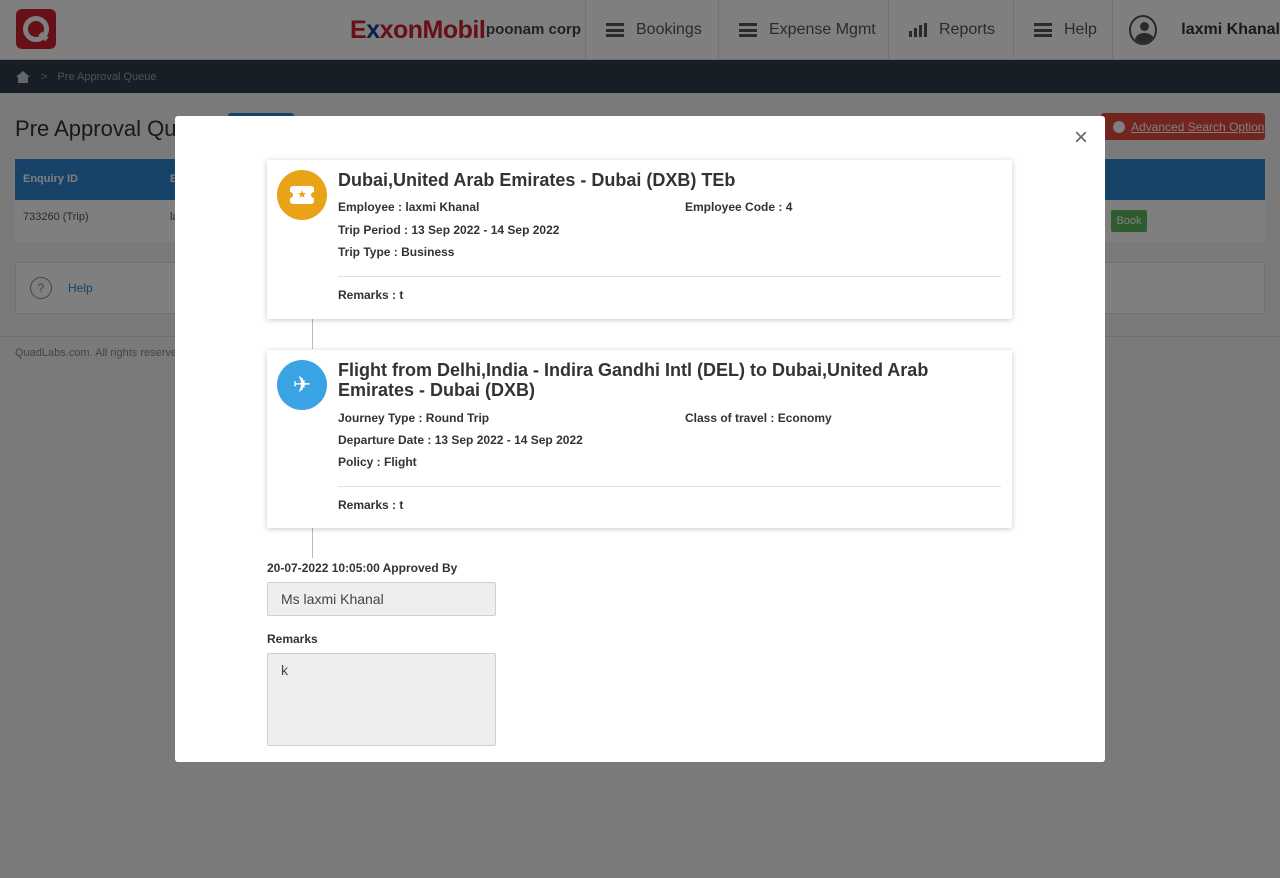  Describe the element at coordinates (371, 295) in the screenshot. I see `trip-remarks: Remarks : t` at that location.